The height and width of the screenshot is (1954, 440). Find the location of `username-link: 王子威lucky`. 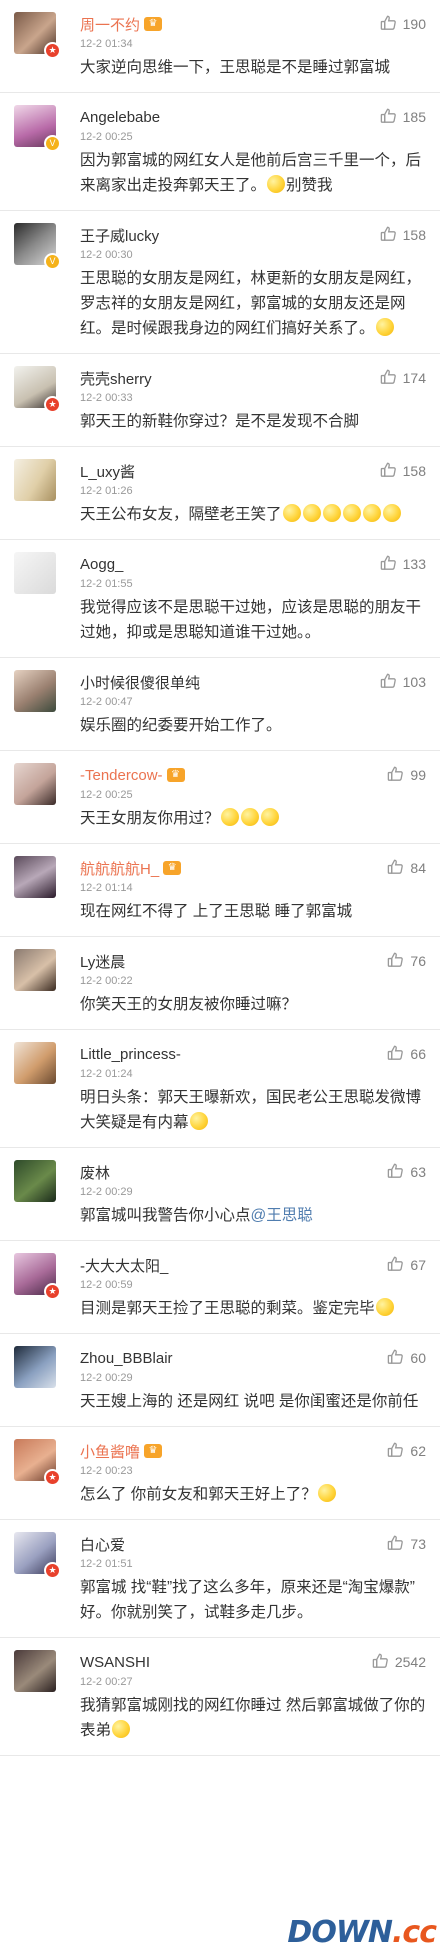

username-link: 王子威lucky is located at coordinates (119, 235).